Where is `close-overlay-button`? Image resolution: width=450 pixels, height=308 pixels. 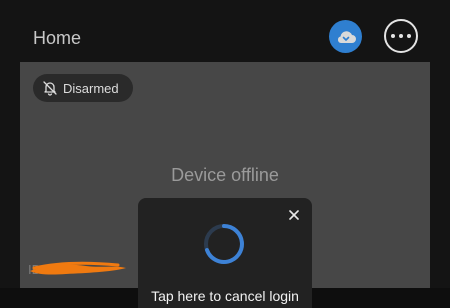
close-overlay-button is located at coordinates (294, 215).